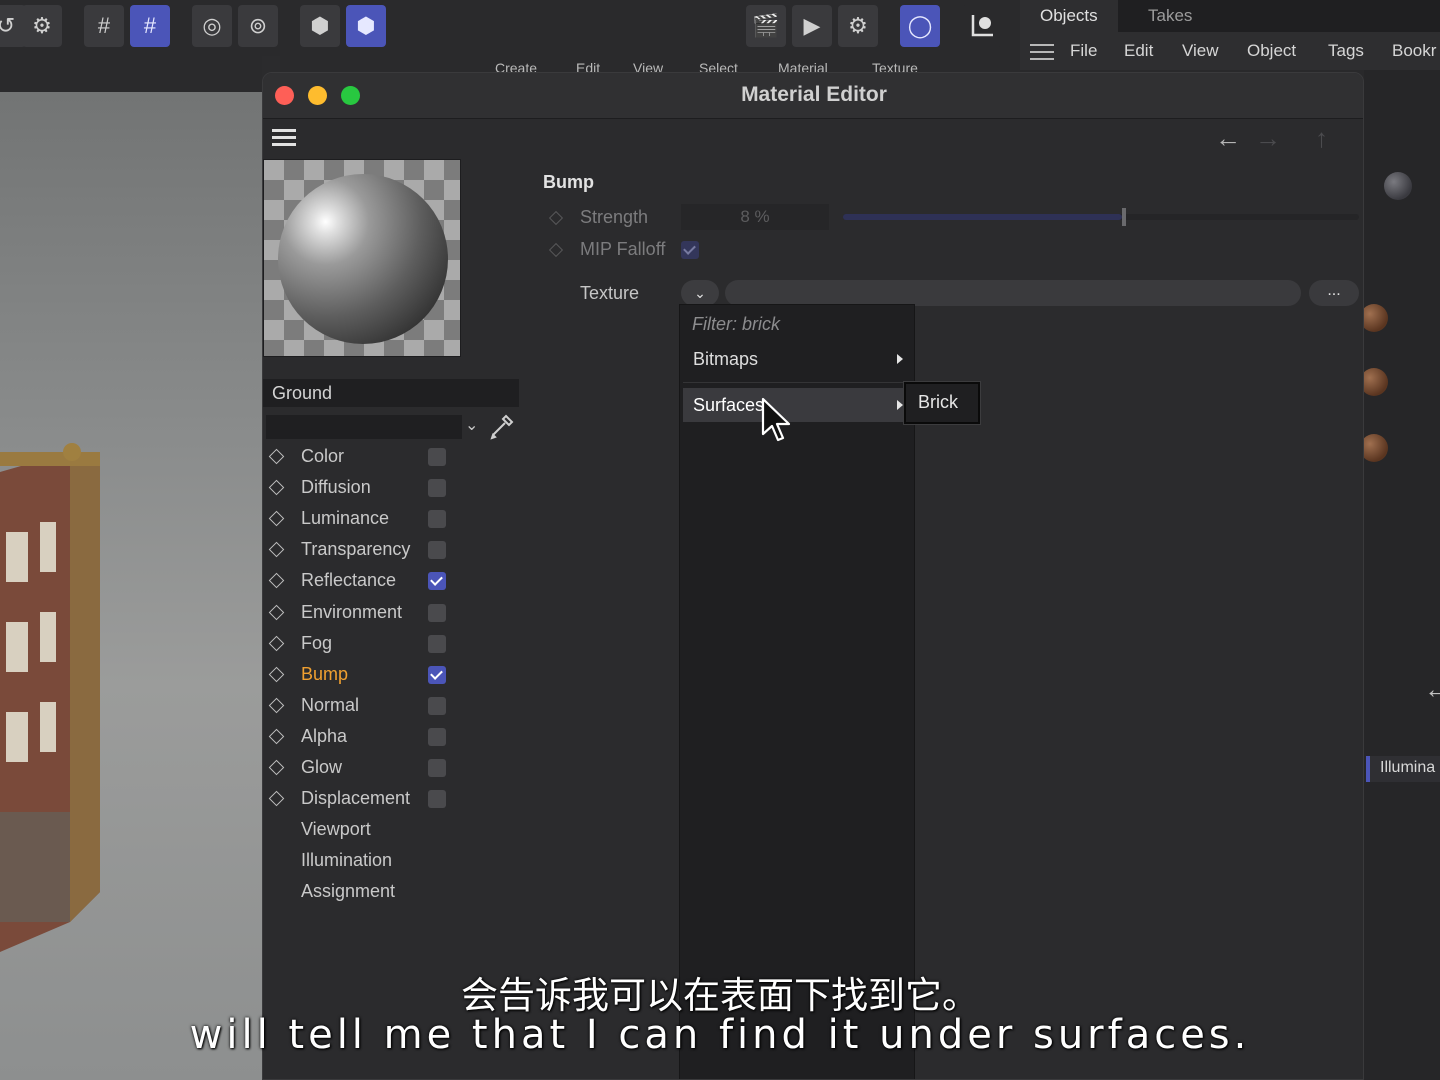 Image resolution: width=1440 pixels, height=1080 pixels. I want to click on tab-takes: Takes, so click(1170, 16).